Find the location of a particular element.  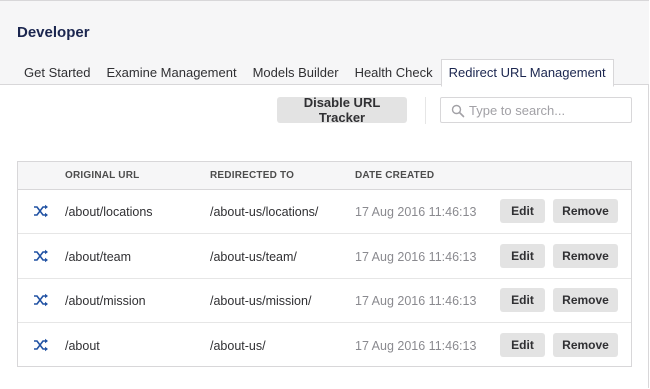

tab-health-check: Health Check is located at coordinates (394, 72).